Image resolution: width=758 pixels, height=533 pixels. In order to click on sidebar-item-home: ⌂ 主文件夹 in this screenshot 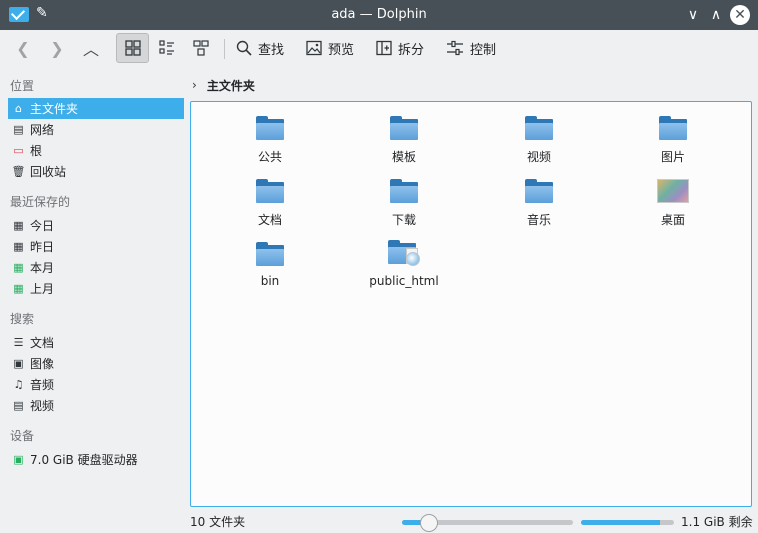, I will do `click(96, 108)`.